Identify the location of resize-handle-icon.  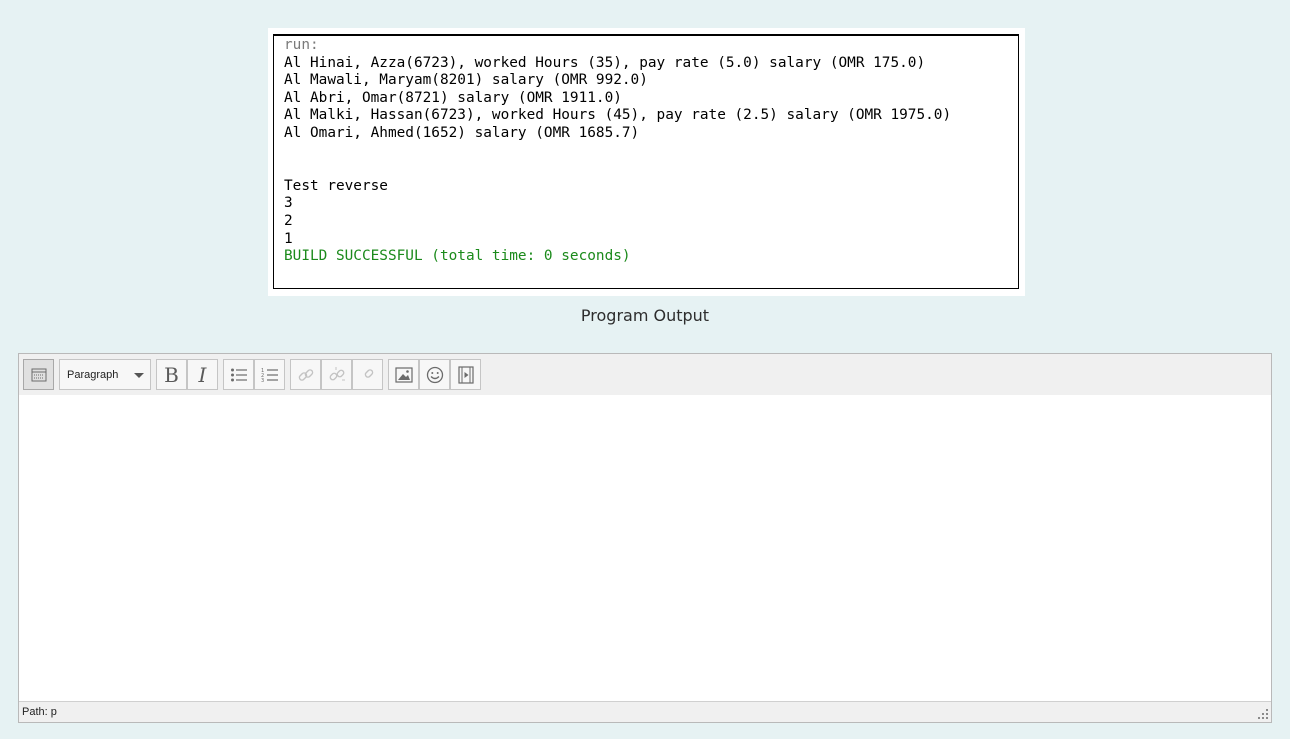
(1263, 714).